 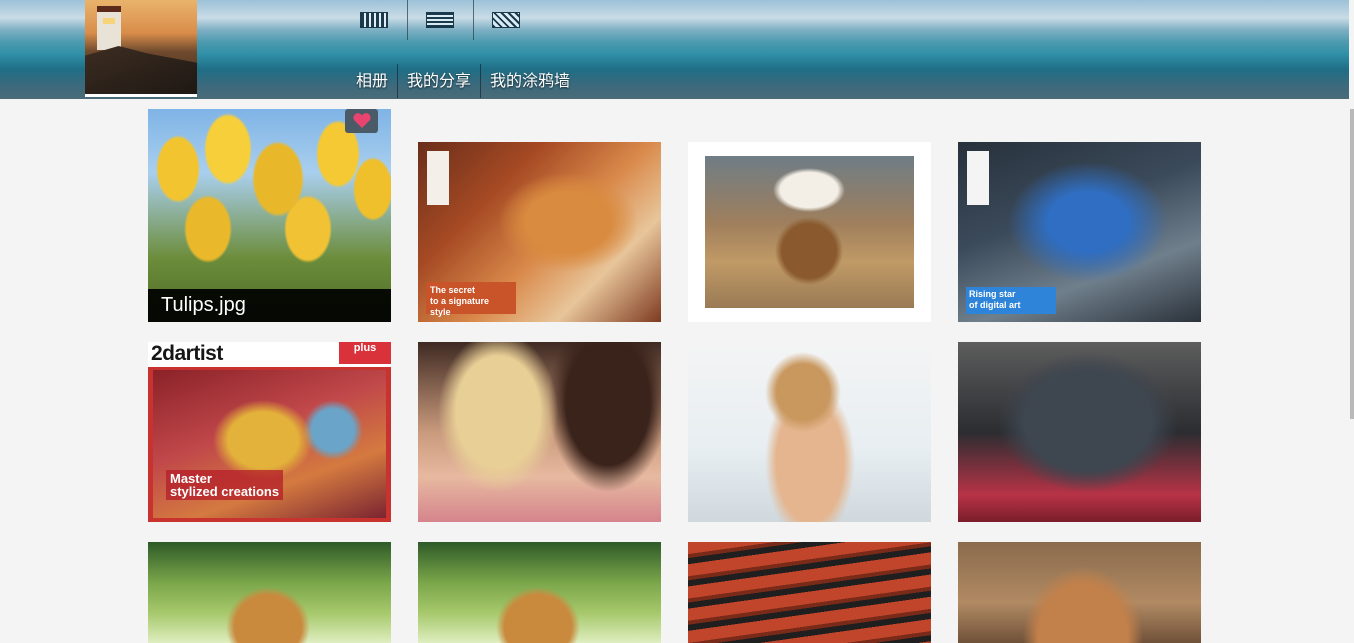 I want to click on gopher-image, so click(x=1079, y=592).